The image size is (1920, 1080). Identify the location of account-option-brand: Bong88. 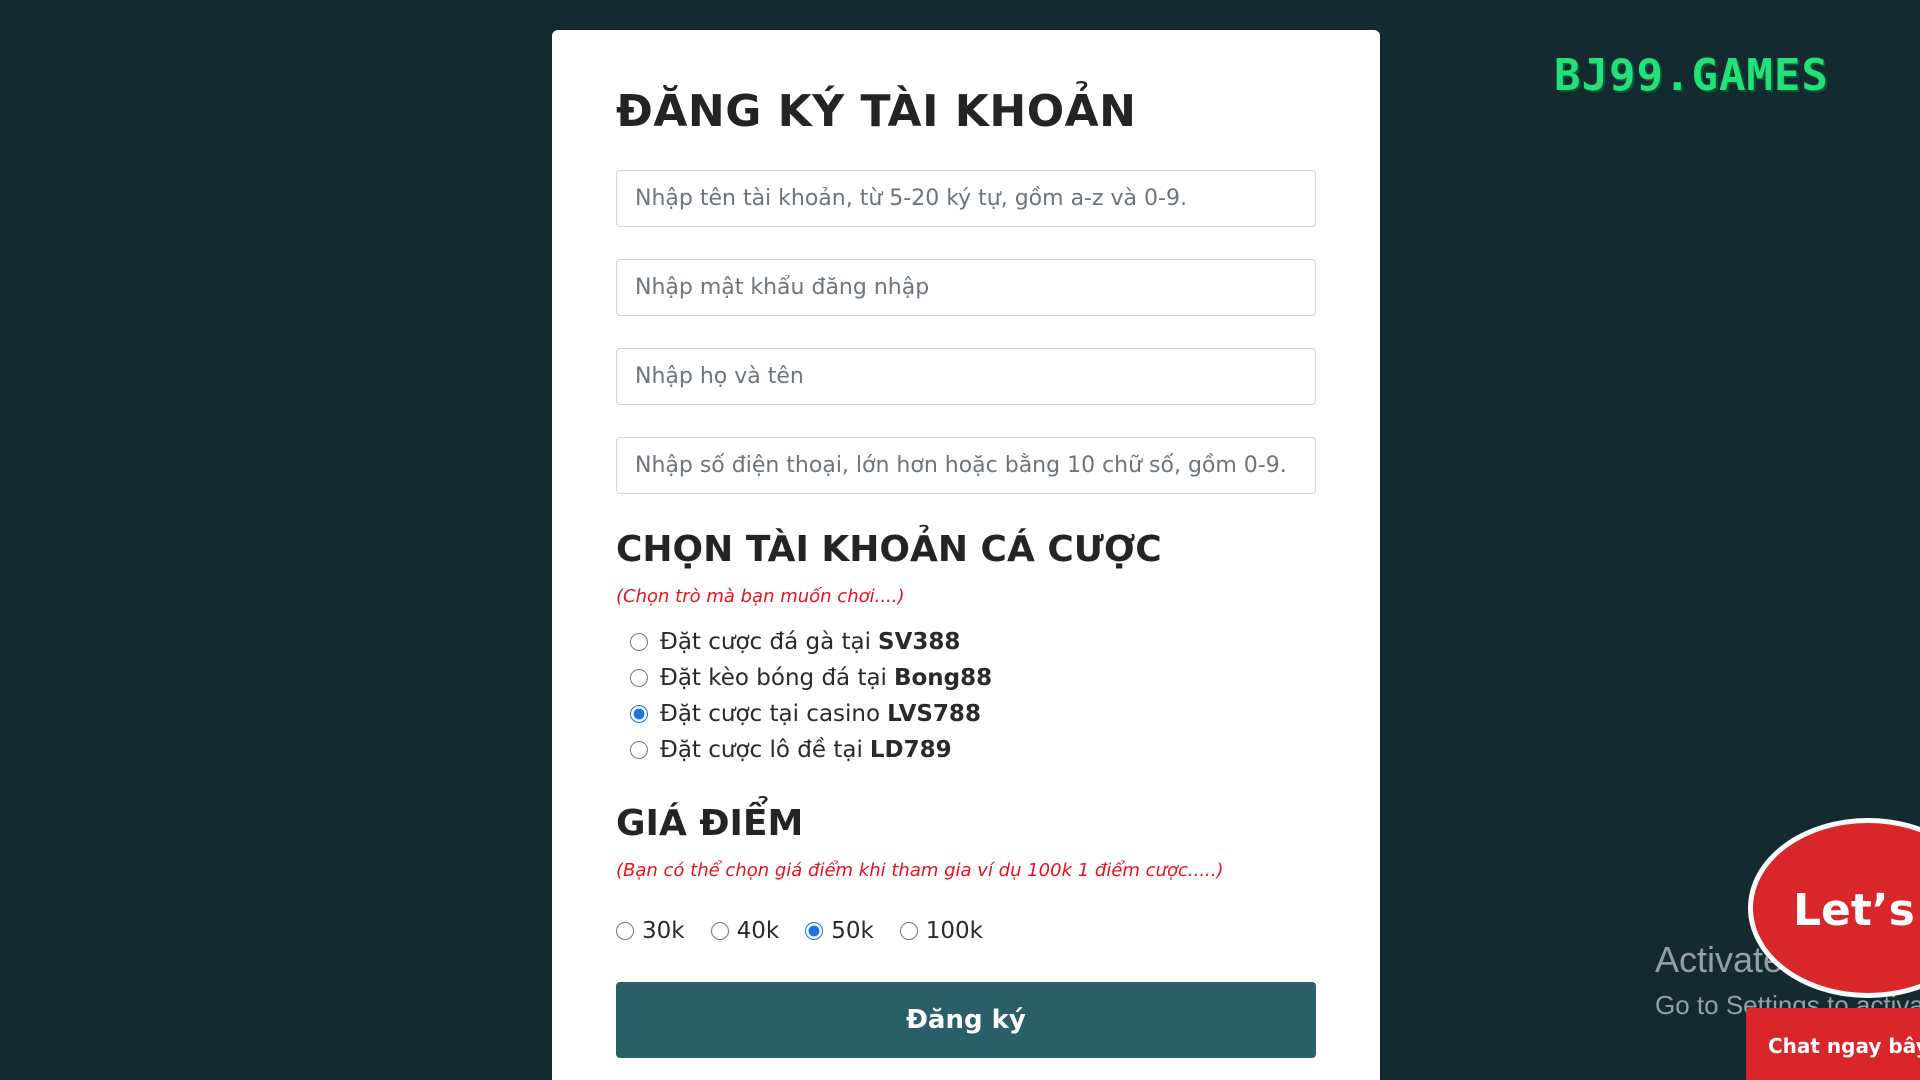
(943, 678).